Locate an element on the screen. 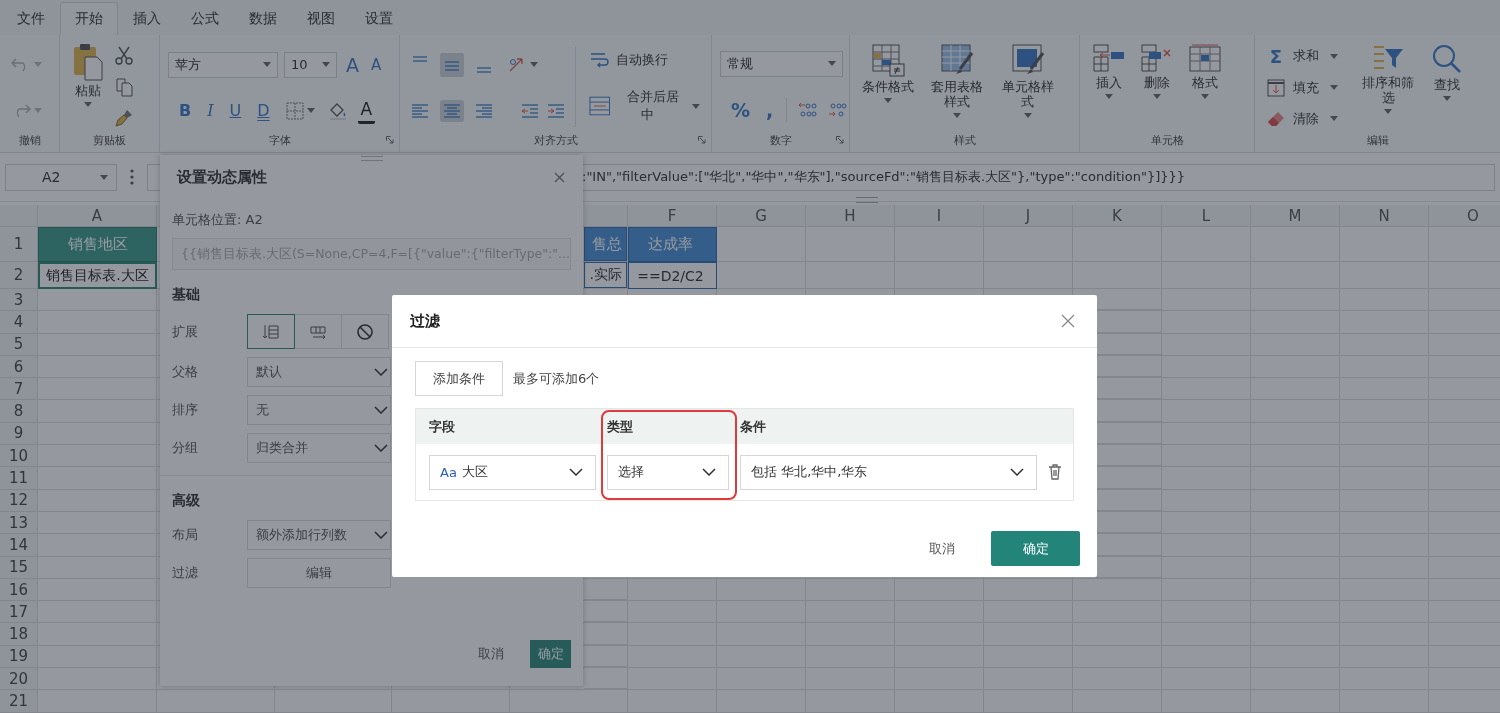 Image resolution: width=1500 pixels, height=713 pixels. row-number: 14 is located at coordinates (19, 545).